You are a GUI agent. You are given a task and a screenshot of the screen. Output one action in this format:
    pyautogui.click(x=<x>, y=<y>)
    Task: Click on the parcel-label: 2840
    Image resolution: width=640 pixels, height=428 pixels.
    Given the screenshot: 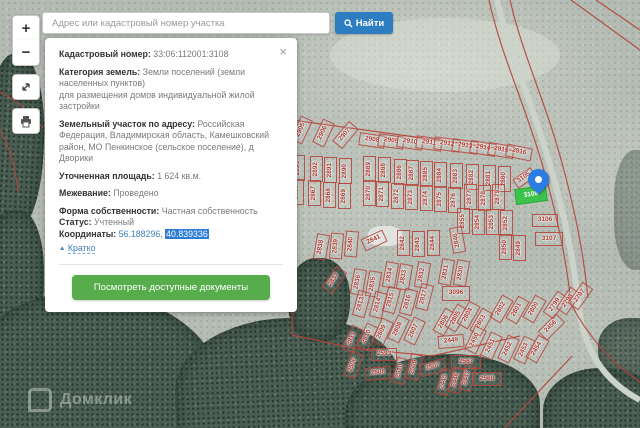 What is the action you would take?
    pyautogui.click(x=350, y=244)
    